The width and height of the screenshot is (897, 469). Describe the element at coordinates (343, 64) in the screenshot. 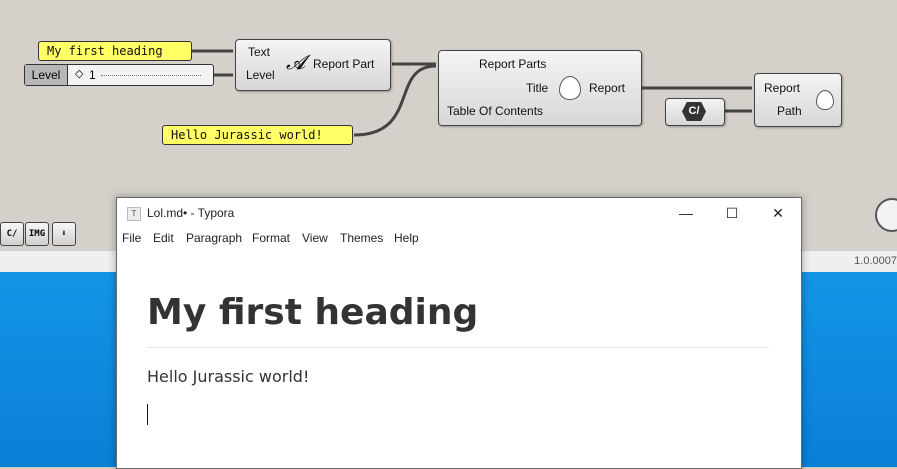

I see `port-report-part-out: Report Part` at that location.